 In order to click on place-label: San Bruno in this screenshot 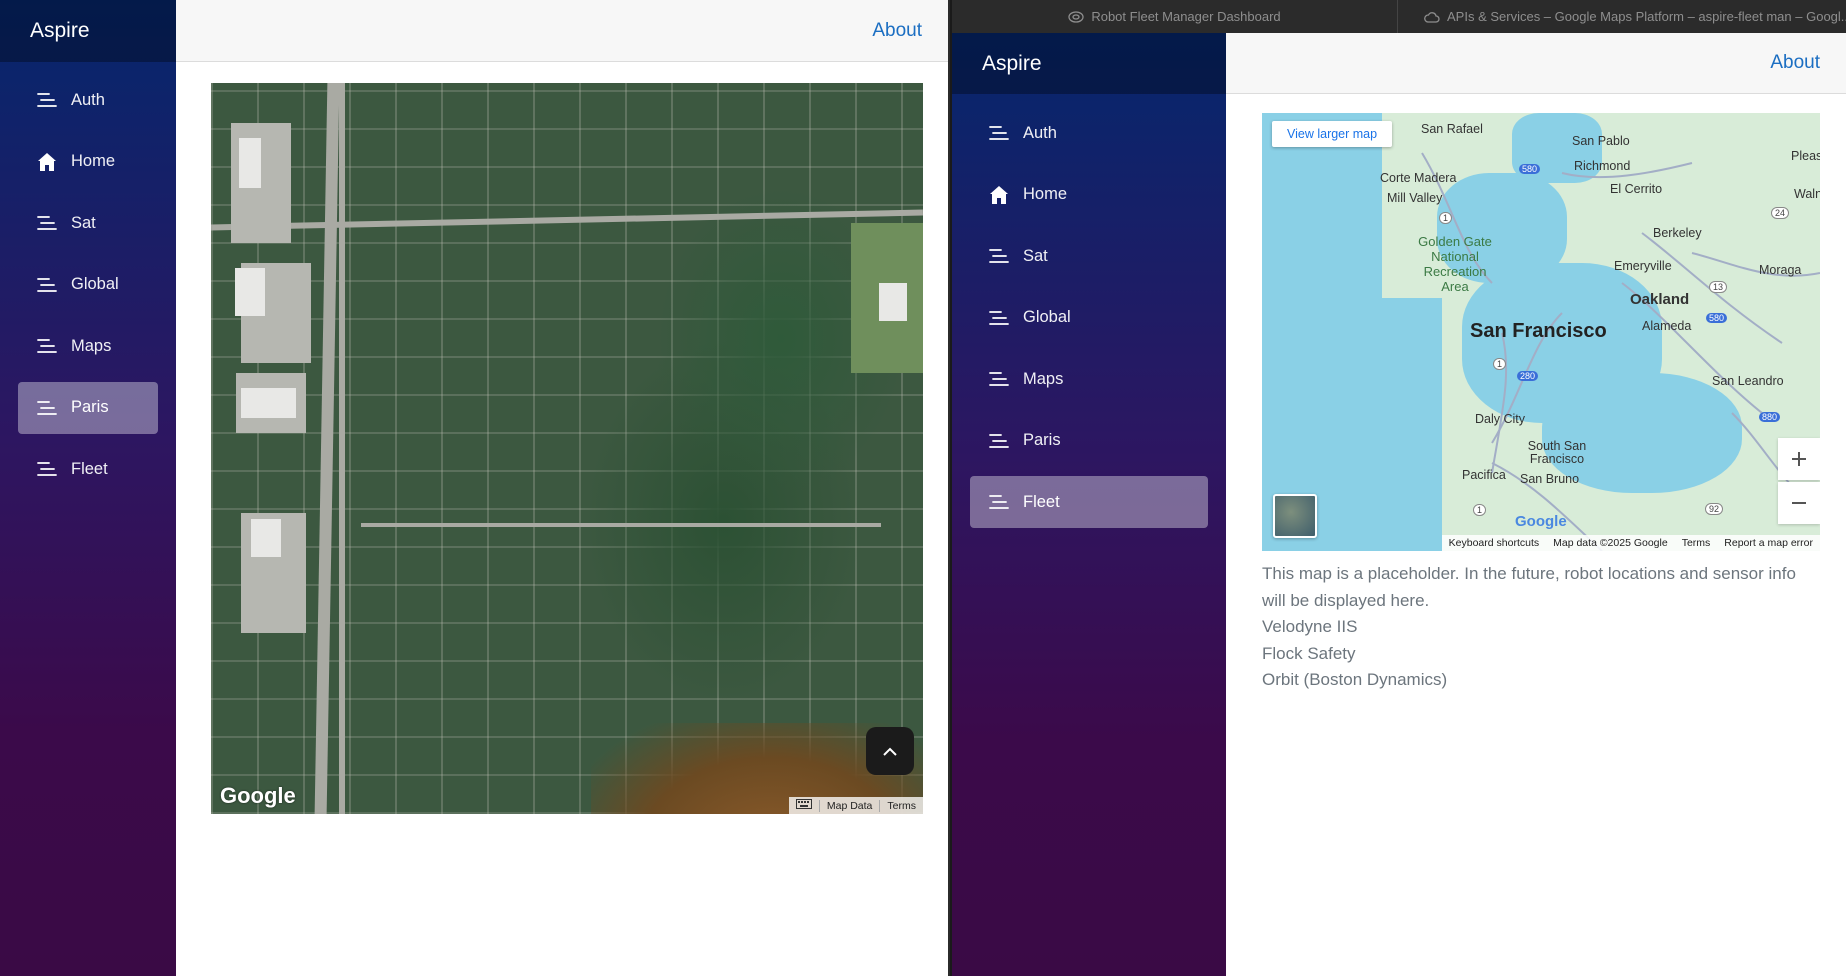, I will do `click(1550, 479)`.